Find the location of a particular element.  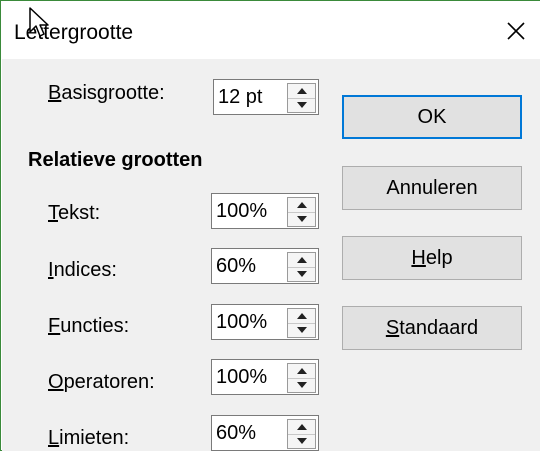

functions-size-increment-button is located at coordinates (301, 316).